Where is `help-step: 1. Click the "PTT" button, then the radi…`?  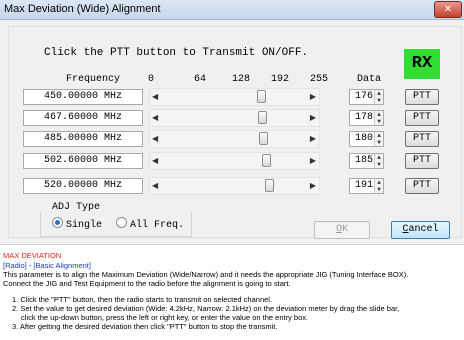
help-step: 1. Click the "PTT" button, then the radi… is located at coordinates (142, 299).